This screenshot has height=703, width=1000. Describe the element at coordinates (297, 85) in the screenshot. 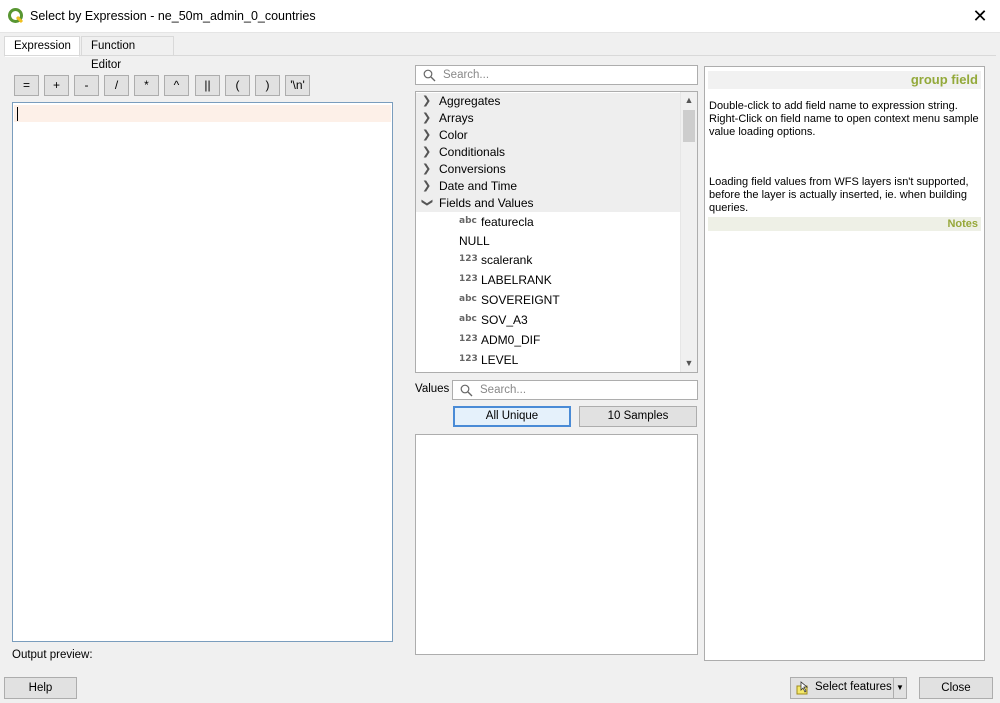

I see `operator-newline-button: '\n'` at that location.